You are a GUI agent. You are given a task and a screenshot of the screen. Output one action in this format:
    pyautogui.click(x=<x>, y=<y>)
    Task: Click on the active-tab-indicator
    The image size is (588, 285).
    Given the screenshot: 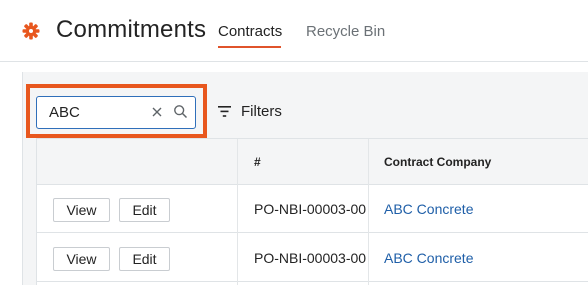 What is the action you would take?
    pyautogui.click(x=249, y=47)
    